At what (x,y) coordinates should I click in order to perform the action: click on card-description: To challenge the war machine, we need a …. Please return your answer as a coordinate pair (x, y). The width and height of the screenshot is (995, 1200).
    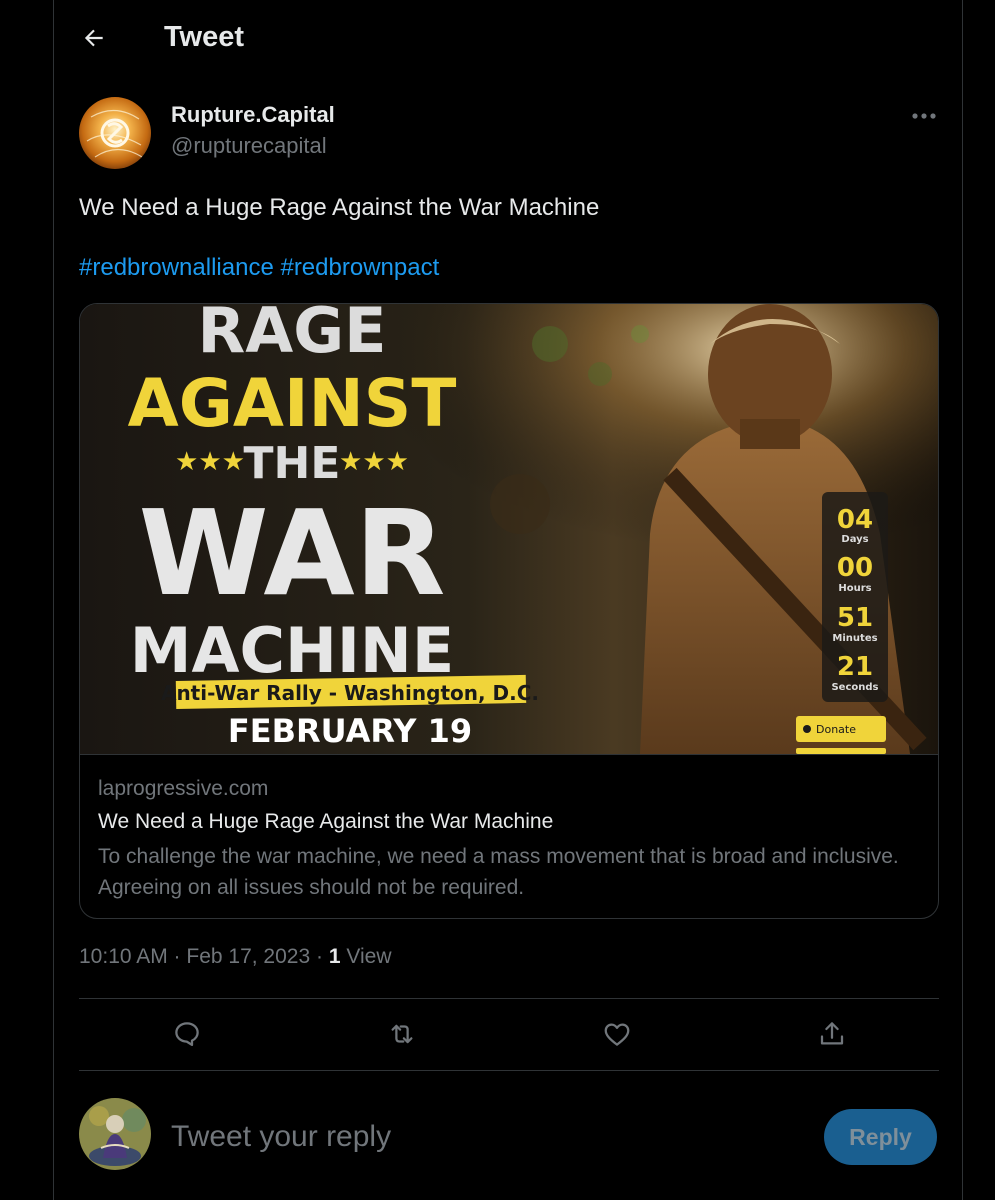
    Looking at the image, I should click on (498, 872).